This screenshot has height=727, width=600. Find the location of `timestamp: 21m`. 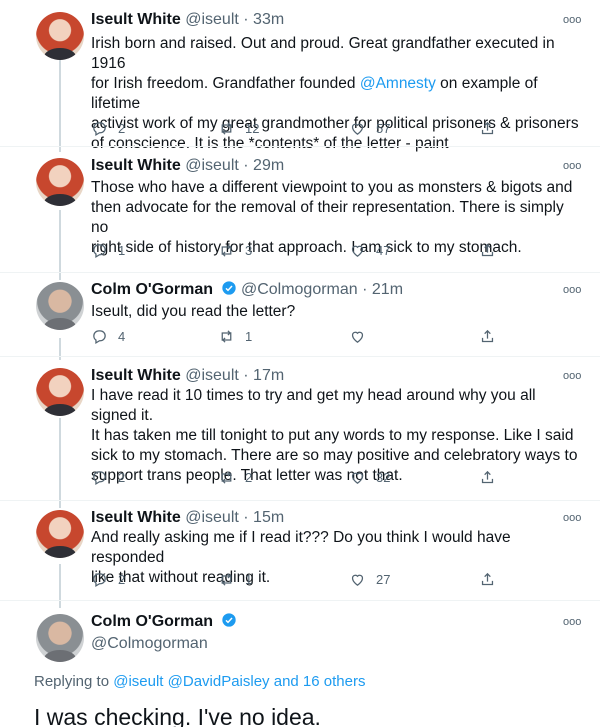

timestamp: 21m is located at coordinates (387, 289).